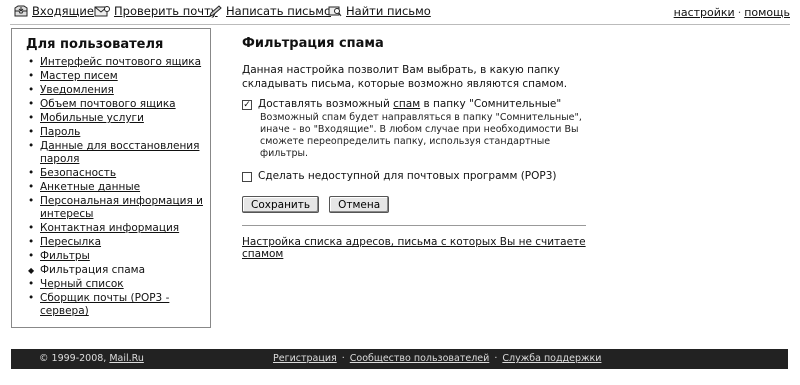 This screenshot has height=385, width=800. I want to click on sidebar-title: Для пользователя, so click(95, 44).